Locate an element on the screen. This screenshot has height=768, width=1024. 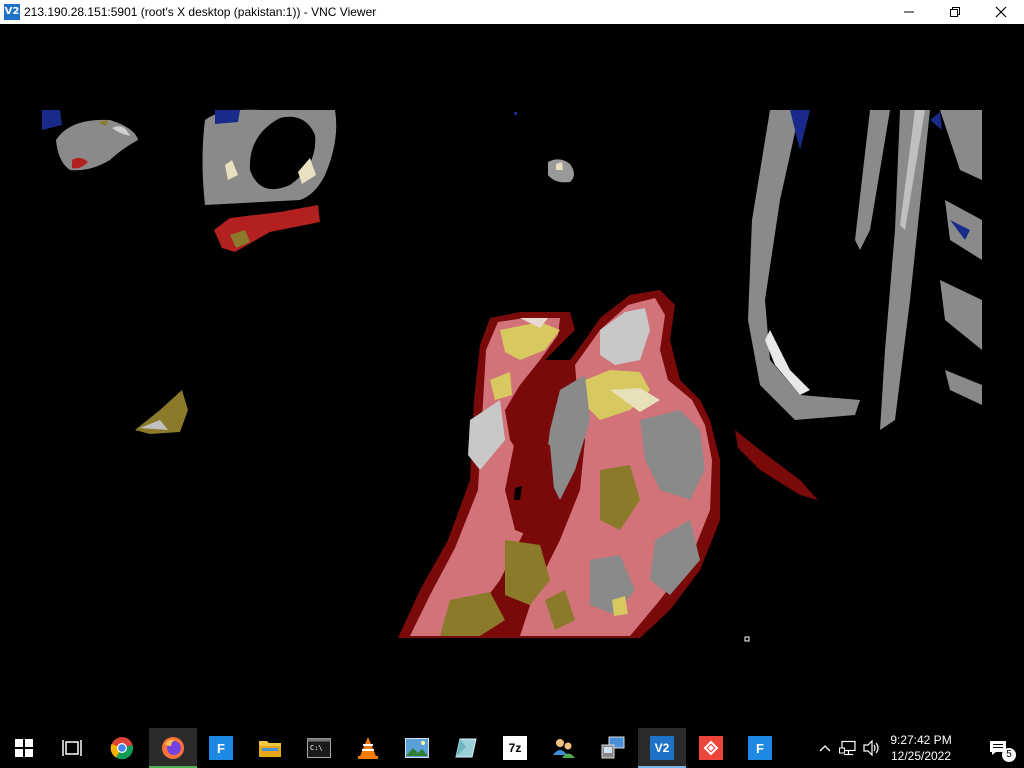
network-users-button is located at coordinates (564, 748).